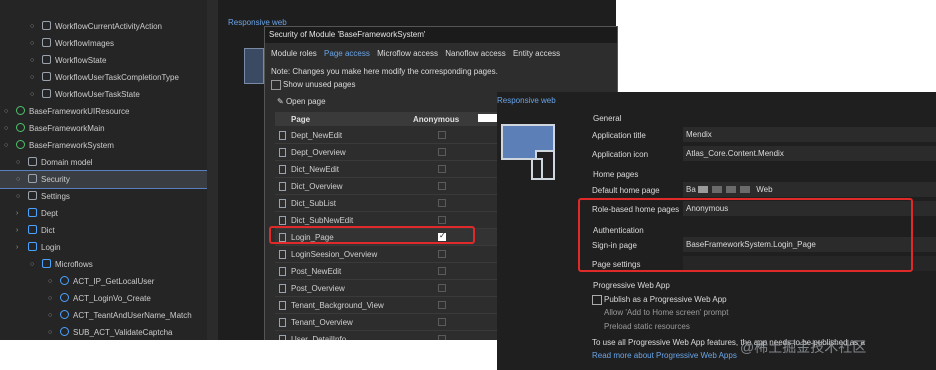 The width and height of the screenshot is (936, 370). I want to click on pwa-section: Progressive Web App, so click(631, 285).